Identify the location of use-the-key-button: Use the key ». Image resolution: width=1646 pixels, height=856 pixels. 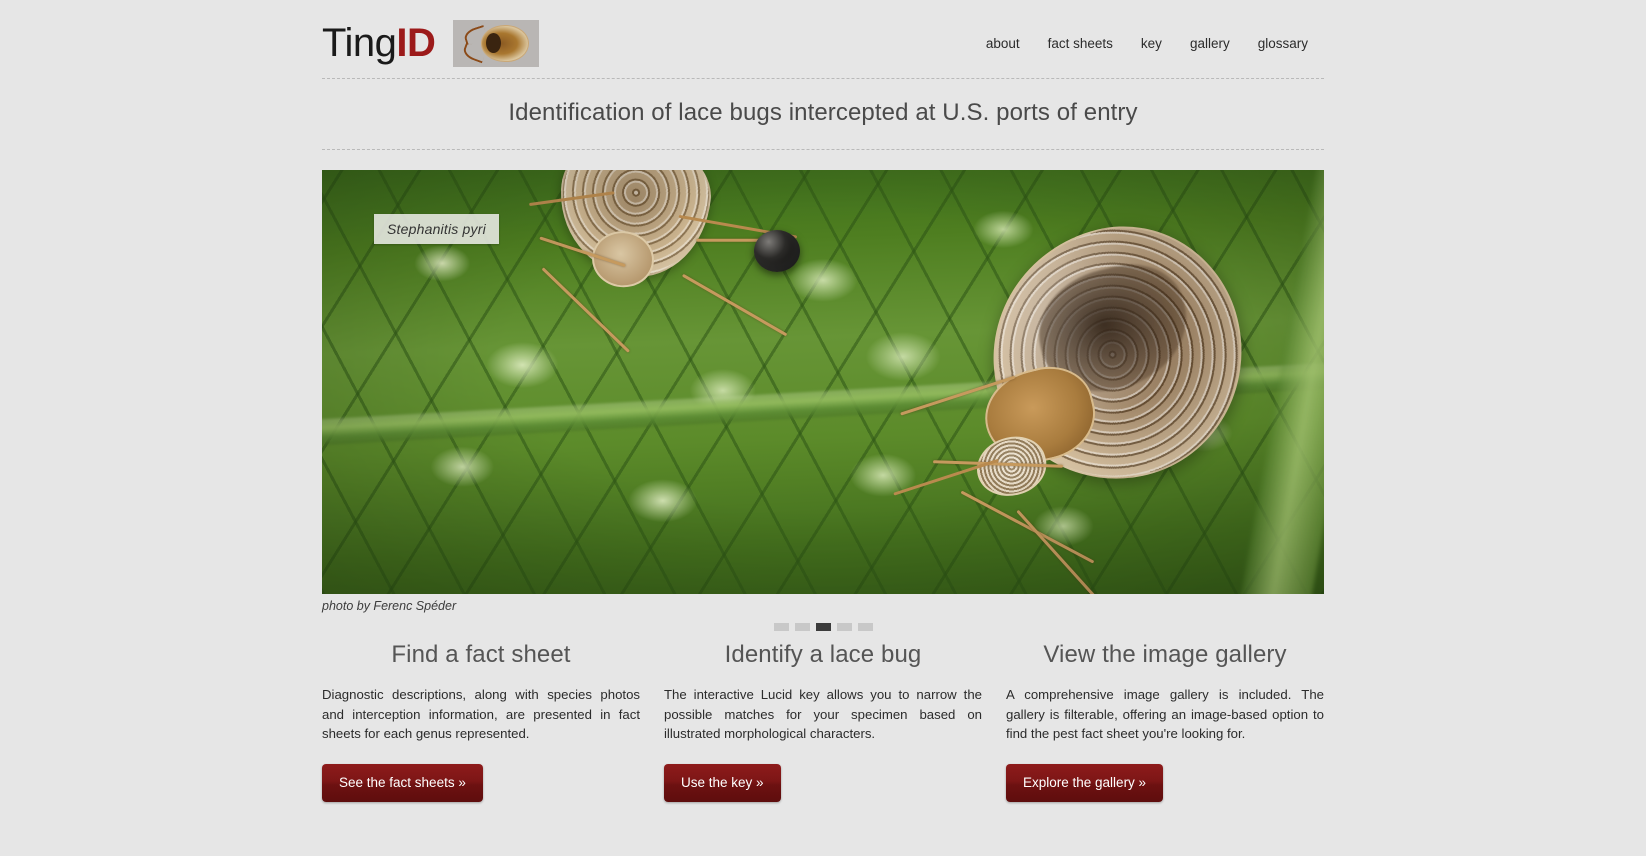
(722, 782).